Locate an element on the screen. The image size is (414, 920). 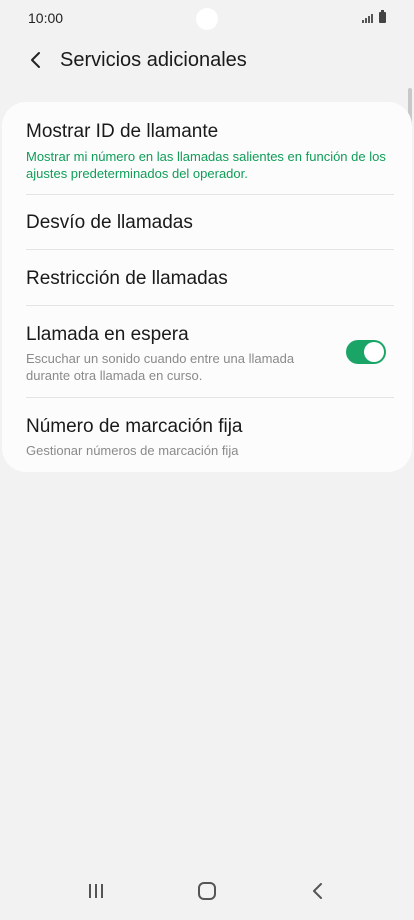
setting-item-title: Restricción de llamadas is located at coordinates (127, 278).